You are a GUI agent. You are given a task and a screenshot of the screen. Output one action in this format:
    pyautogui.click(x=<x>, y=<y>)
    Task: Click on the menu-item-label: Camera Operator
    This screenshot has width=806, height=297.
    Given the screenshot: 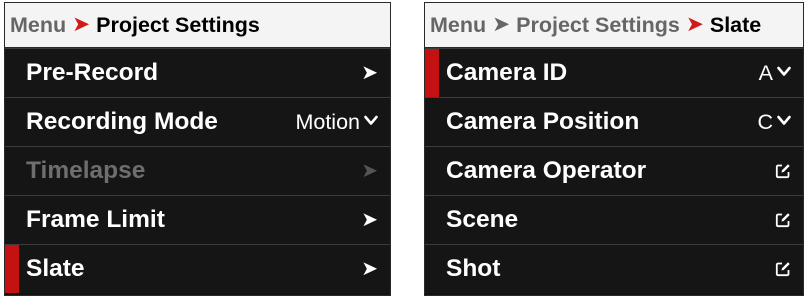 What is the action you would take?
    pyautogui.click(x=546, y=170)
    